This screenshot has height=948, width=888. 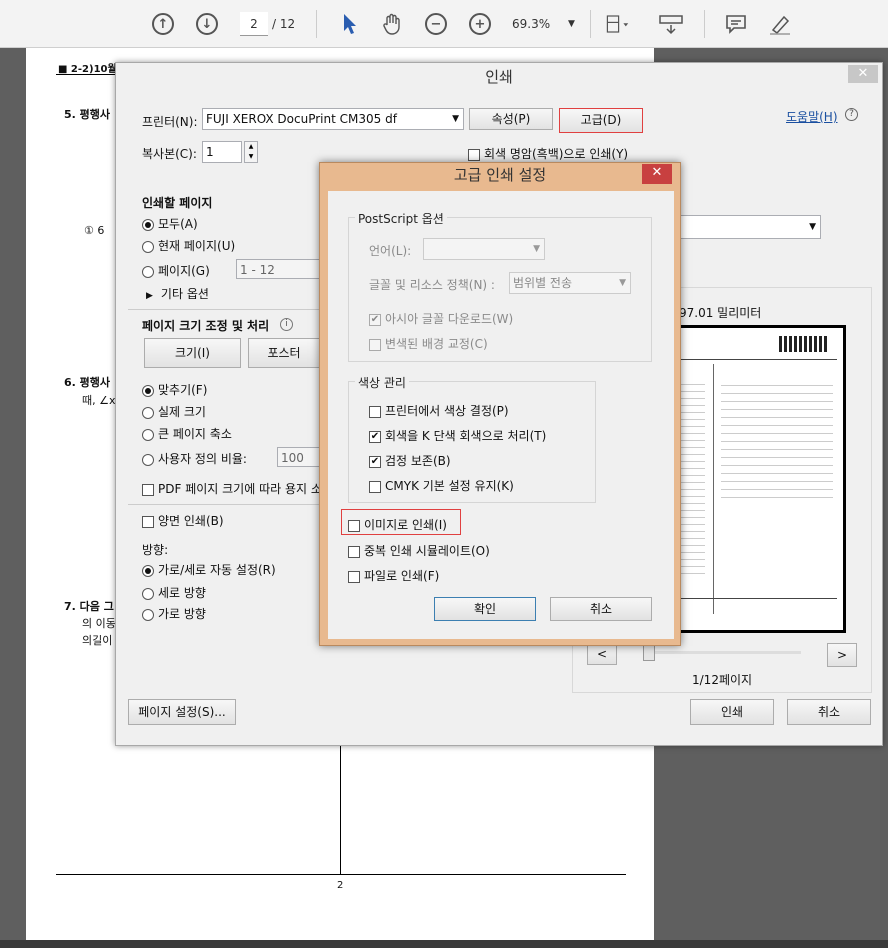 What do you see at coordinates (149, 296) in the screenshot?
I see `triangle-right-icon: ▶` at bounding box center [149, 296].